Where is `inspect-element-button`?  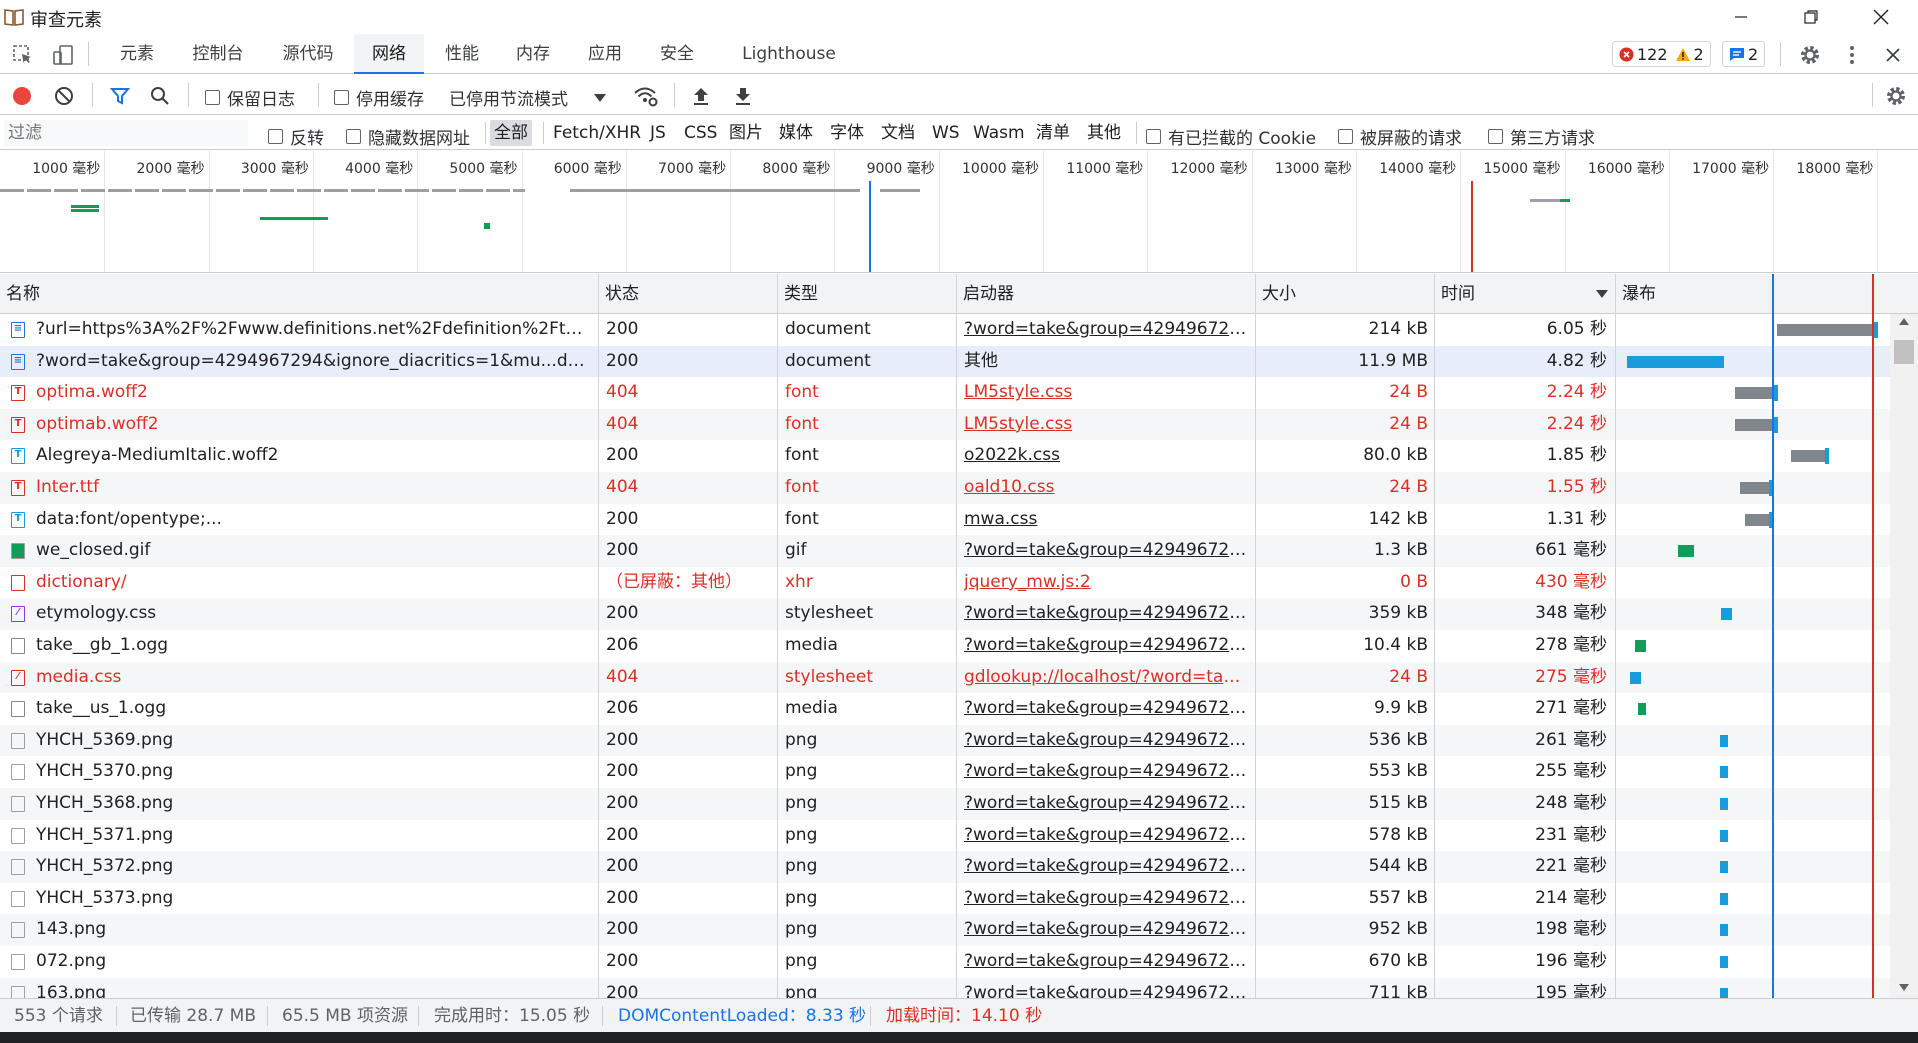
inspect-element-button is located at coordinates (23, 55).